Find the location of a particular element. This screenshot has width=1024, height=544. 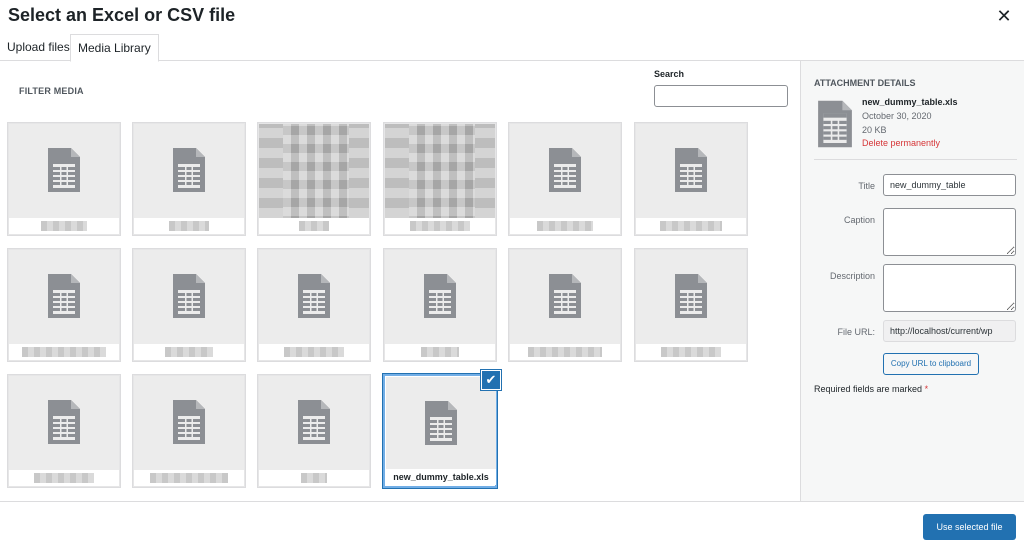

caption-label: Caption is located at coordinates (859, 220).